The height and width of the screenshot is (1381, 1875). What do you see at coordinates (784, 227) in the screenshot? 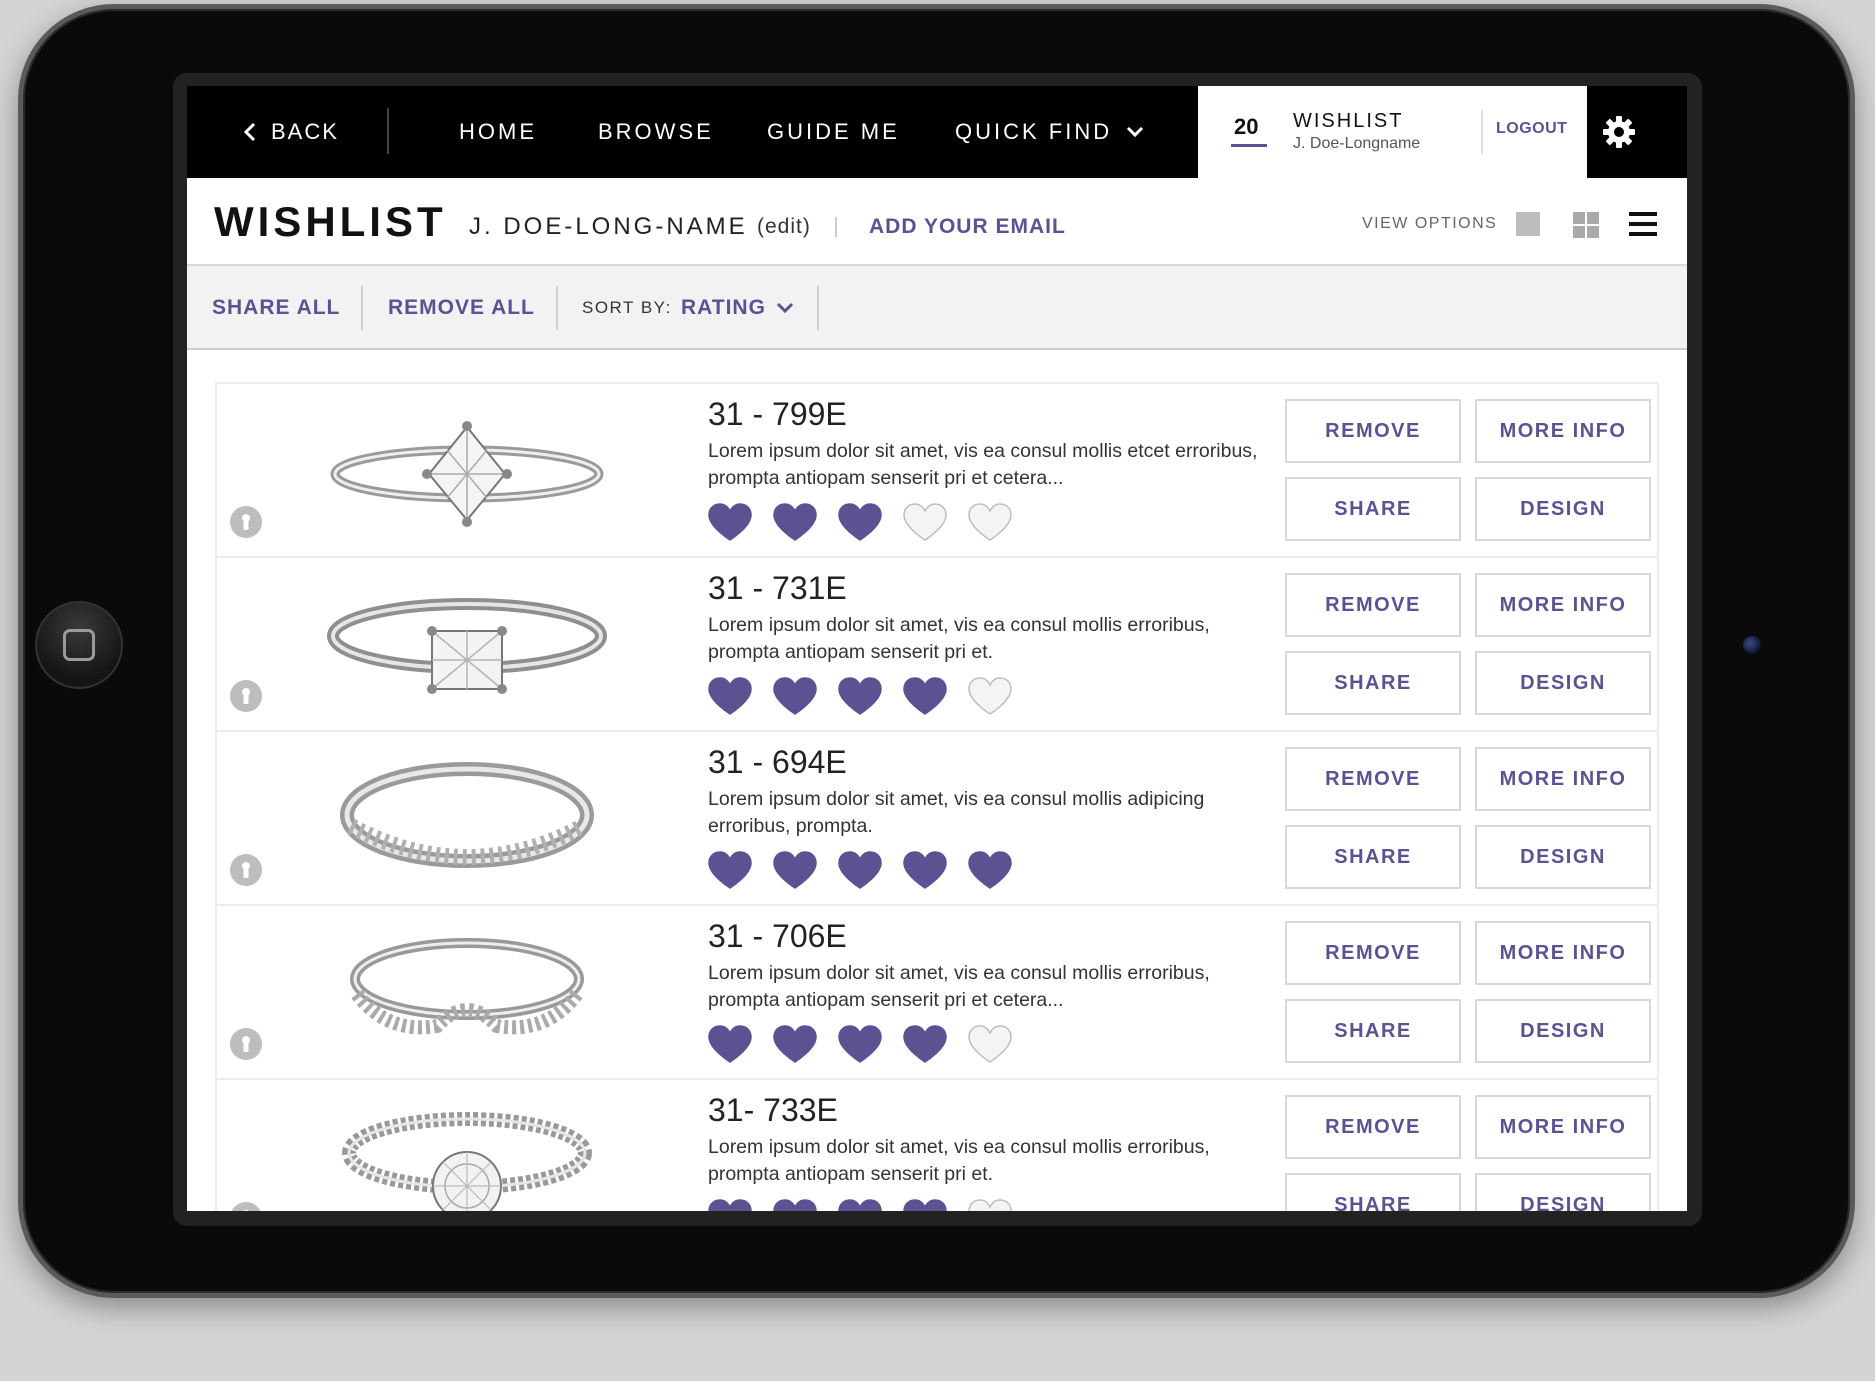
I see `edit-name-link: (edit)` at bounding box center [784, 227].